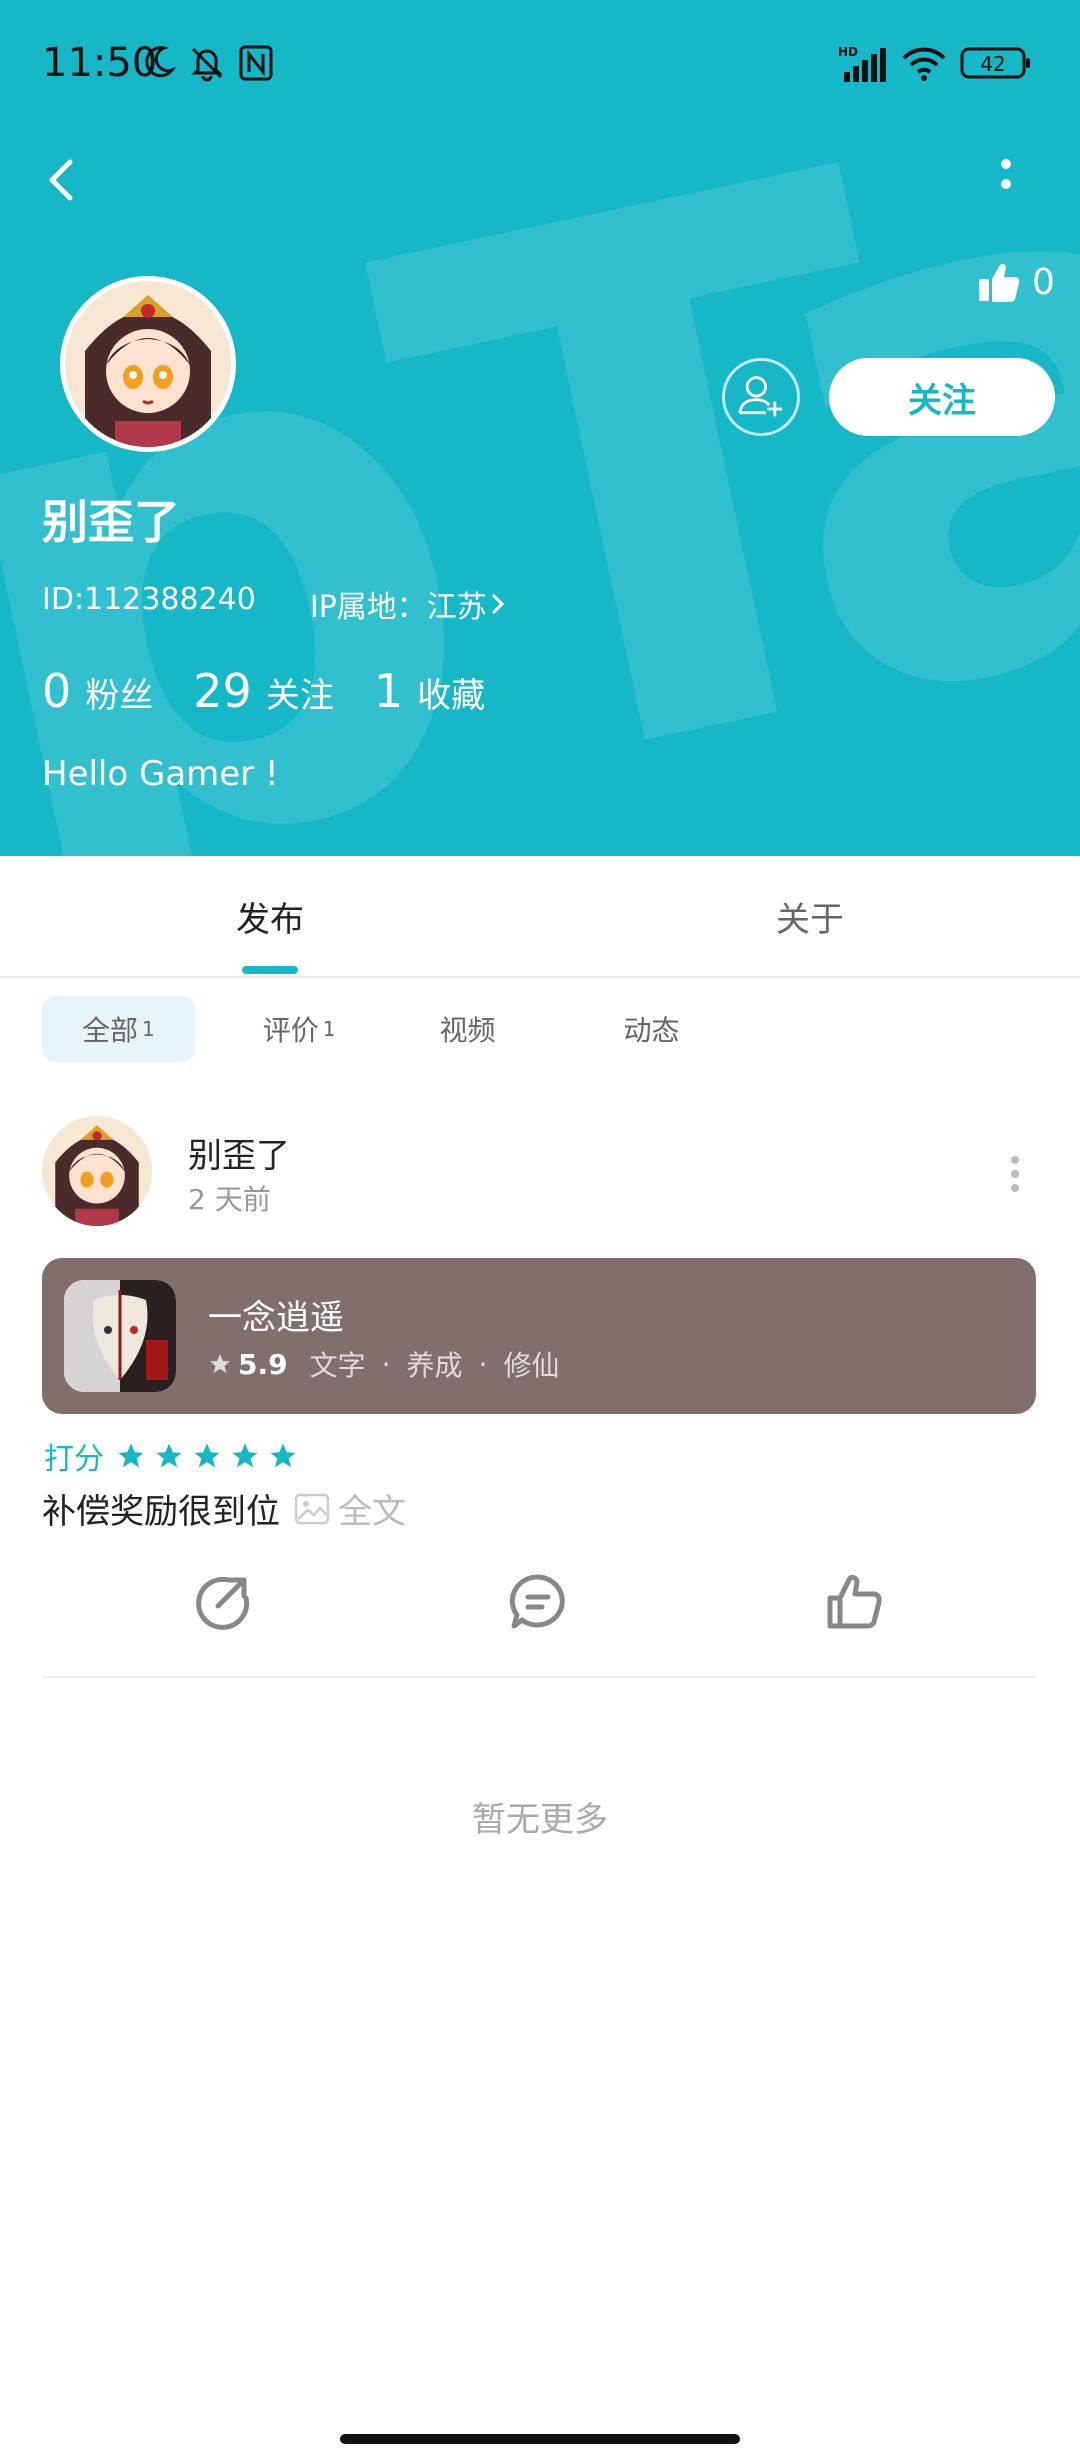 The image size is (1080, 2460). I want to click on post-divider, so click(539, 1677).